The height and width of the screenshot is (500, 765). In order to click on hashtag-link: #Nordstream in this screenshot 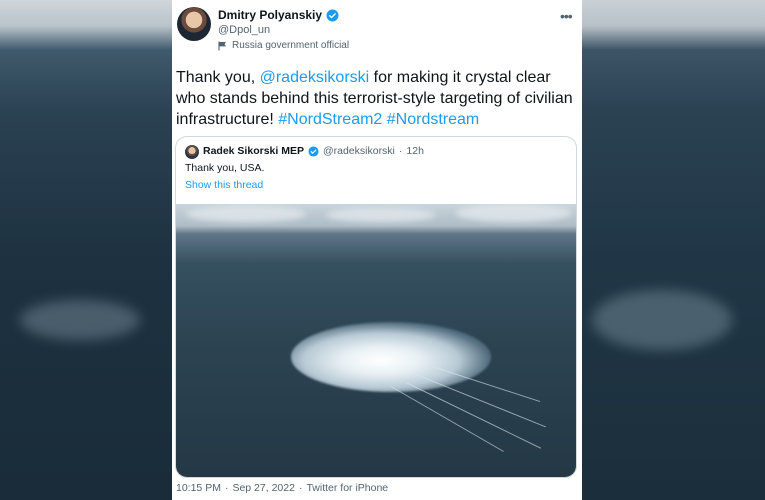, I will do `click(433, 119)`.